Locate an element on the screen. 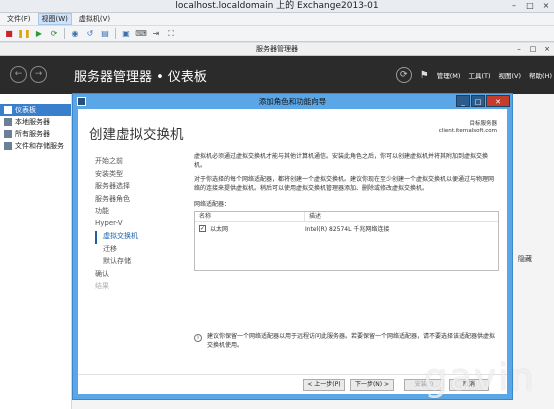  step-features: 功能 is located at coordinates (138, 212).